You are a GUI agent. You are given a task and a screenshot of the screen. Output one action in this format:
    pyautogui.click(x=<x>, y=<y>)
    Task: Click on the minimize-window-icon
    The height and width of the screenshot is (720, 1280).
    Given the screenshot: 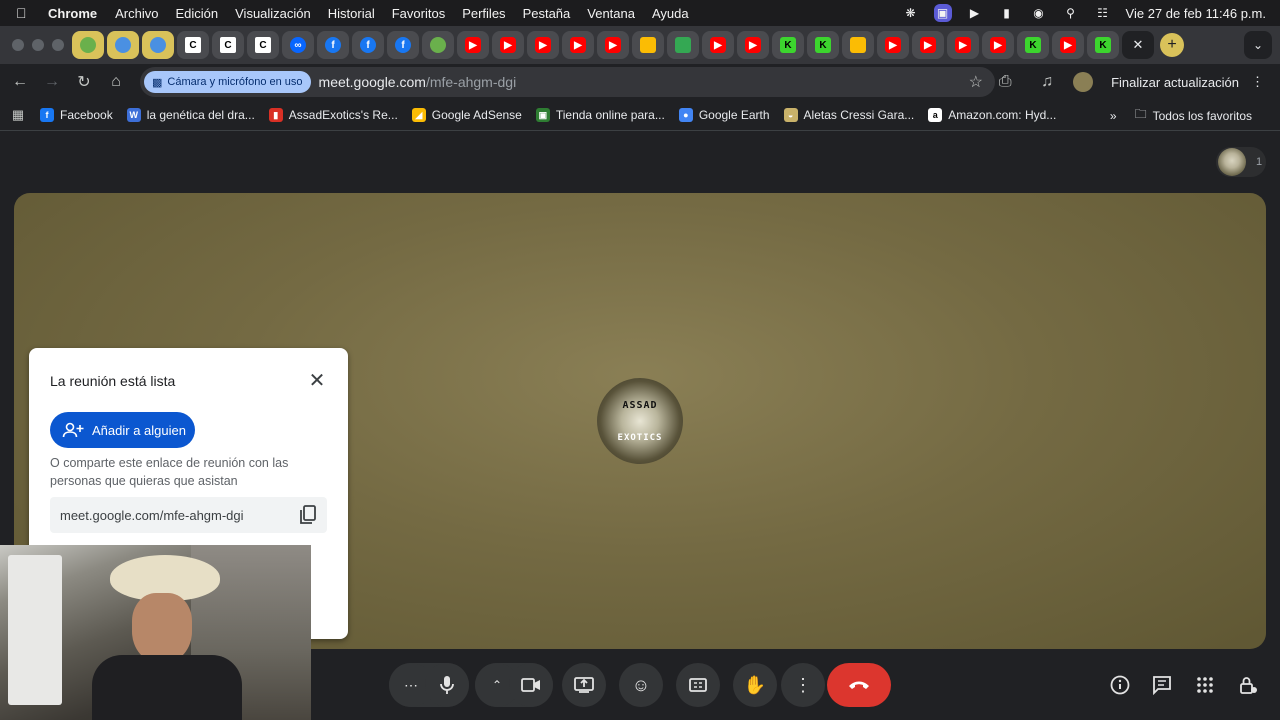 What is the action you would take?
    pyautogui.click(x=38, y=45)
    